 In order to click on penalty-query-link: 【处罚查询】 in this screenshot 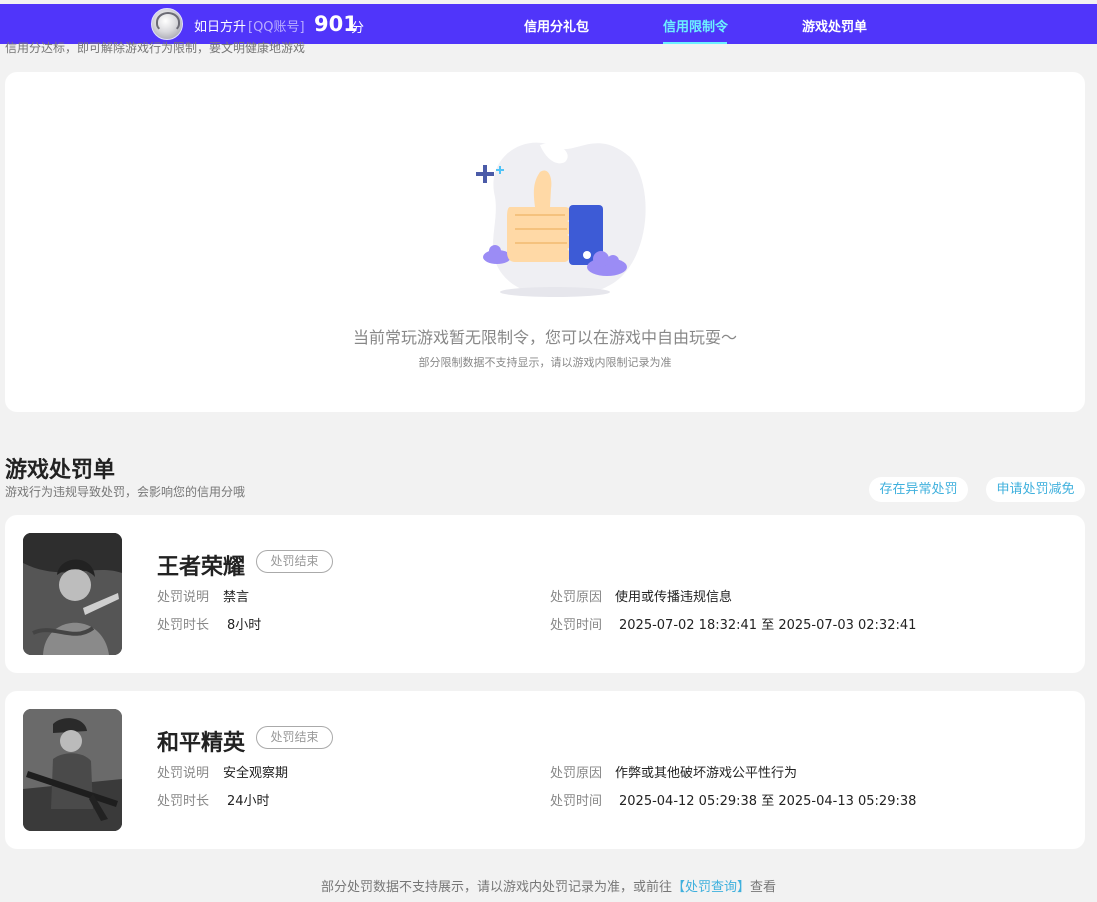, I will do `click(711, 887)`.